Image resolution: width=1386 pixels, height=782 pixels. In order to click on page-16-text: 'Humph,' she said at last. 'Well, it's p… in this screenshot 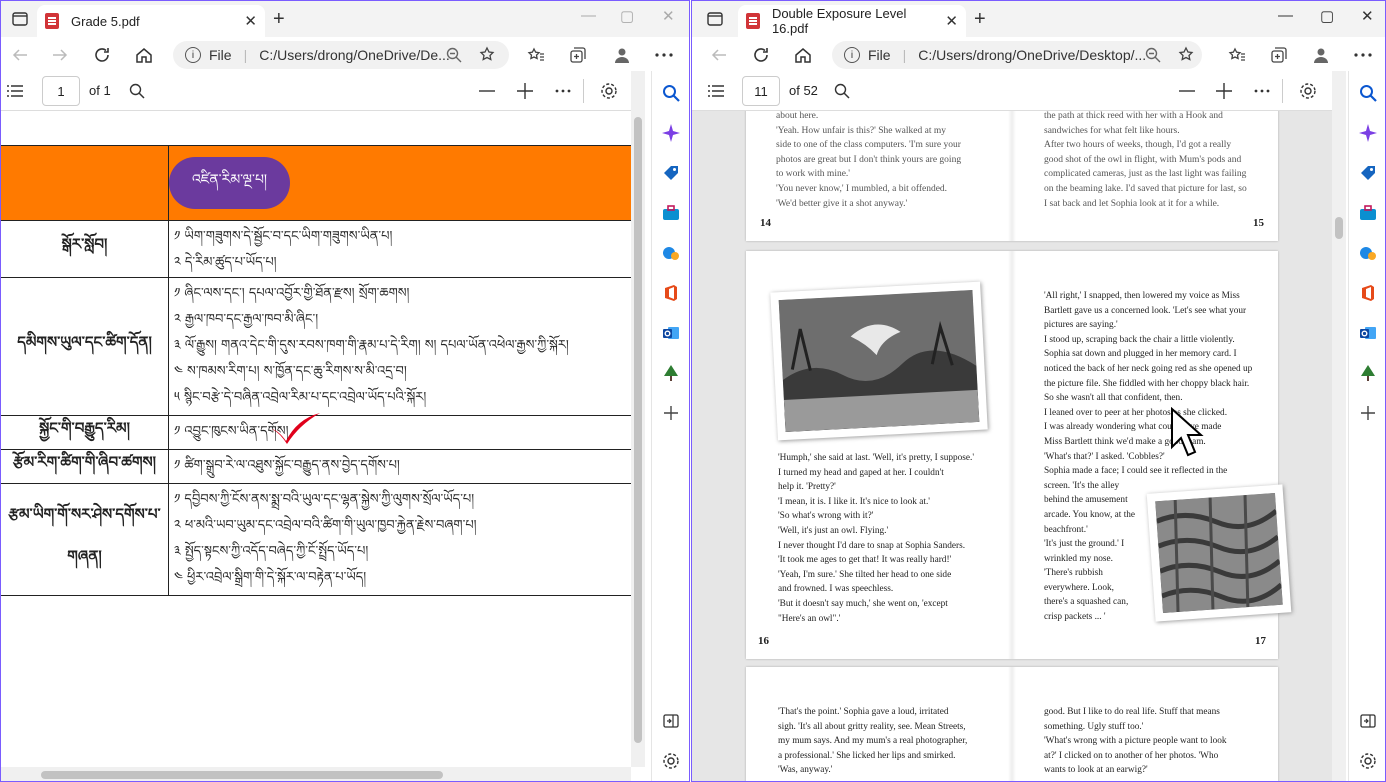, I will do `click(876, 538)`.